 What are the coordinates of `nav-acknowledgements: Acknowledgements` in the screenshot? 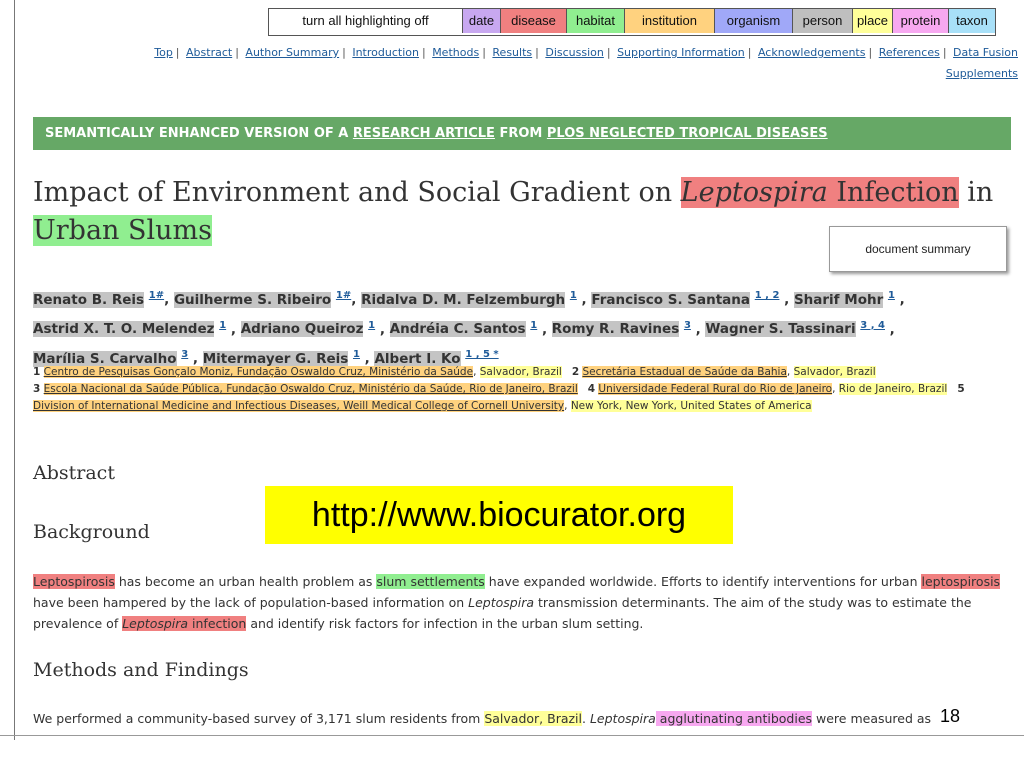 It's located at (812, 52).